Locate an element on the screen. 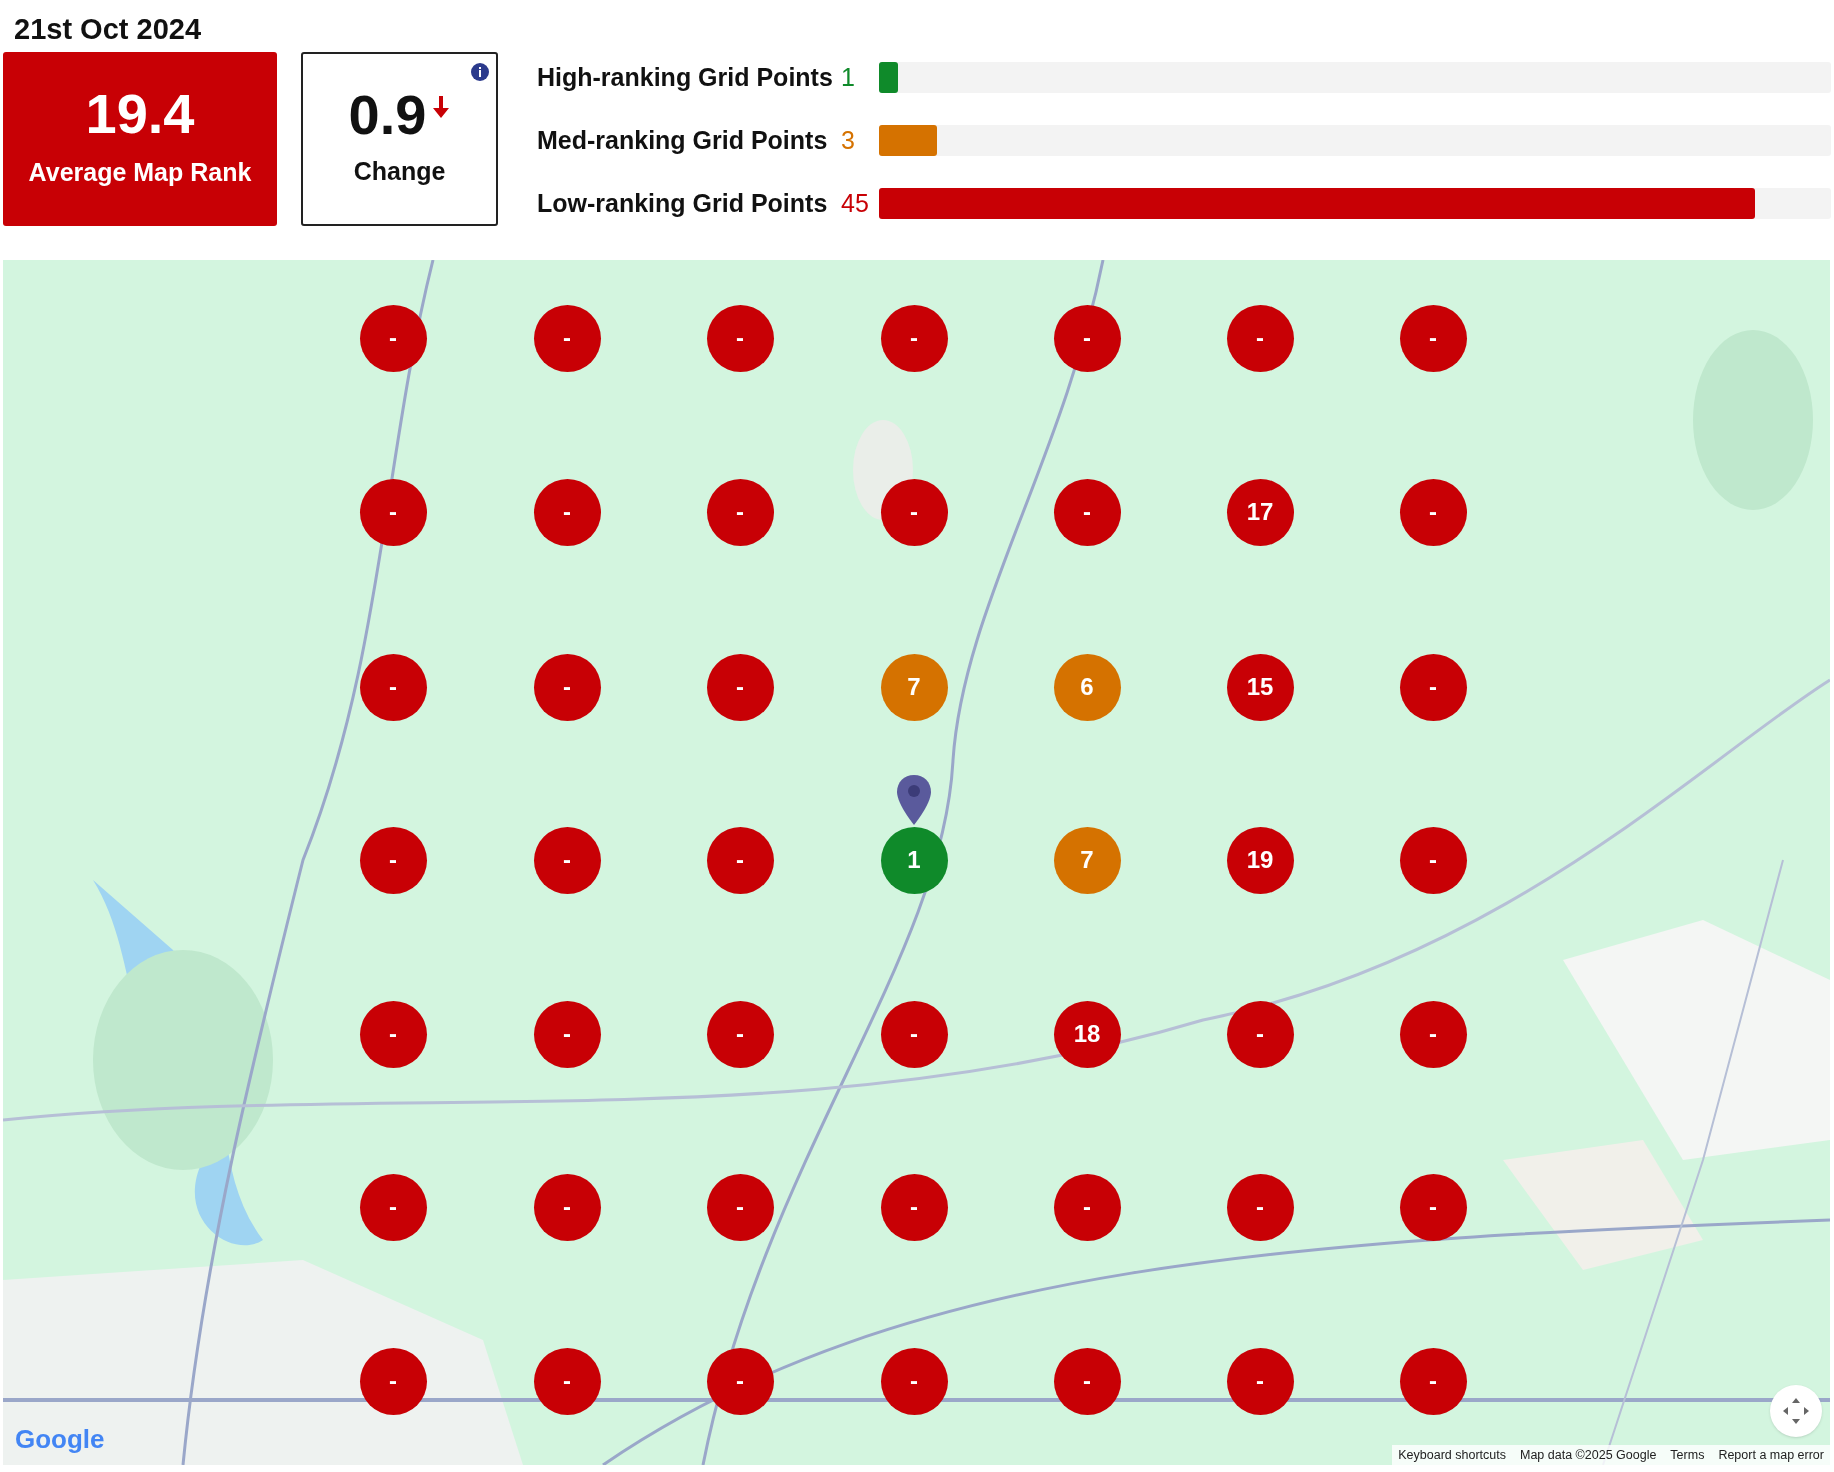 This screenshot has width=1834, height=1472. ranking-count: 45 is located at coordinates (855, 203).